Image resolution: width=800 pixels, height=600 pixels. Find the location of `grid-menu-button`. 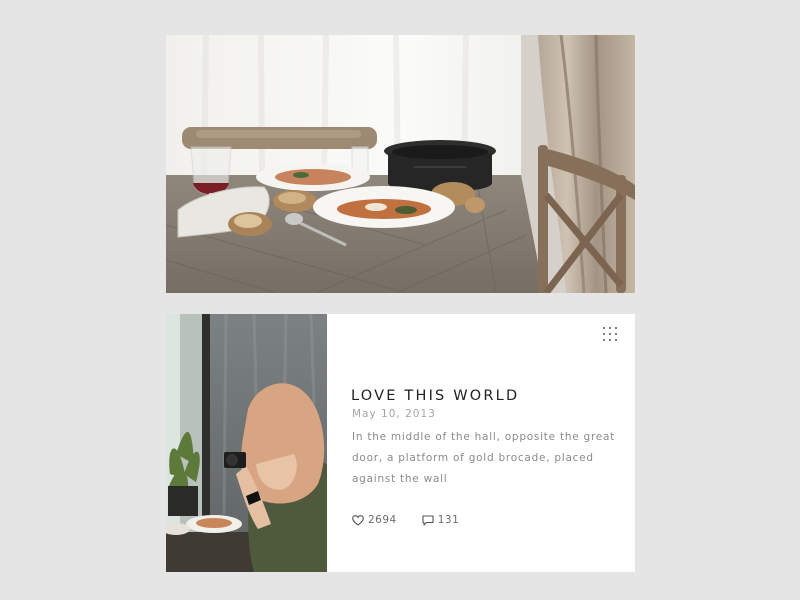

grid-menu-button is located at coordinates (611, 335).